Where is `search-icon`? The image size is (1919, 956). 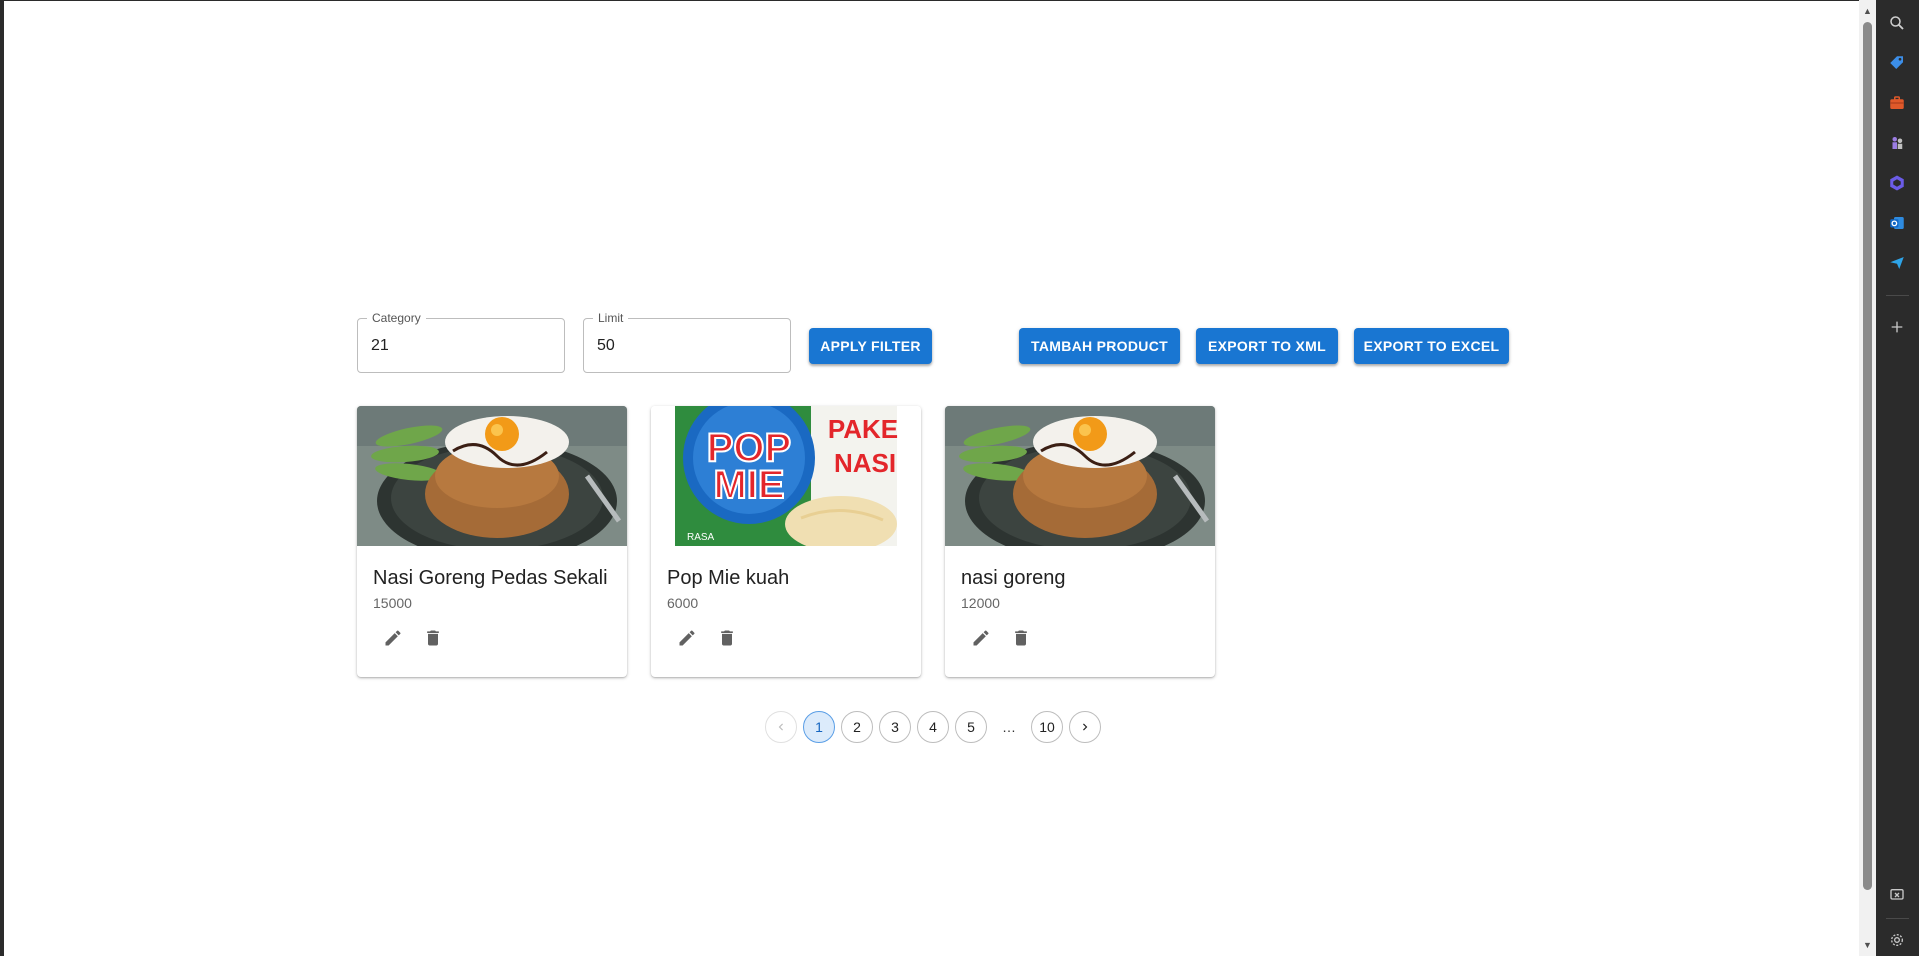
search-icon is located at coordinates (1897, 23).